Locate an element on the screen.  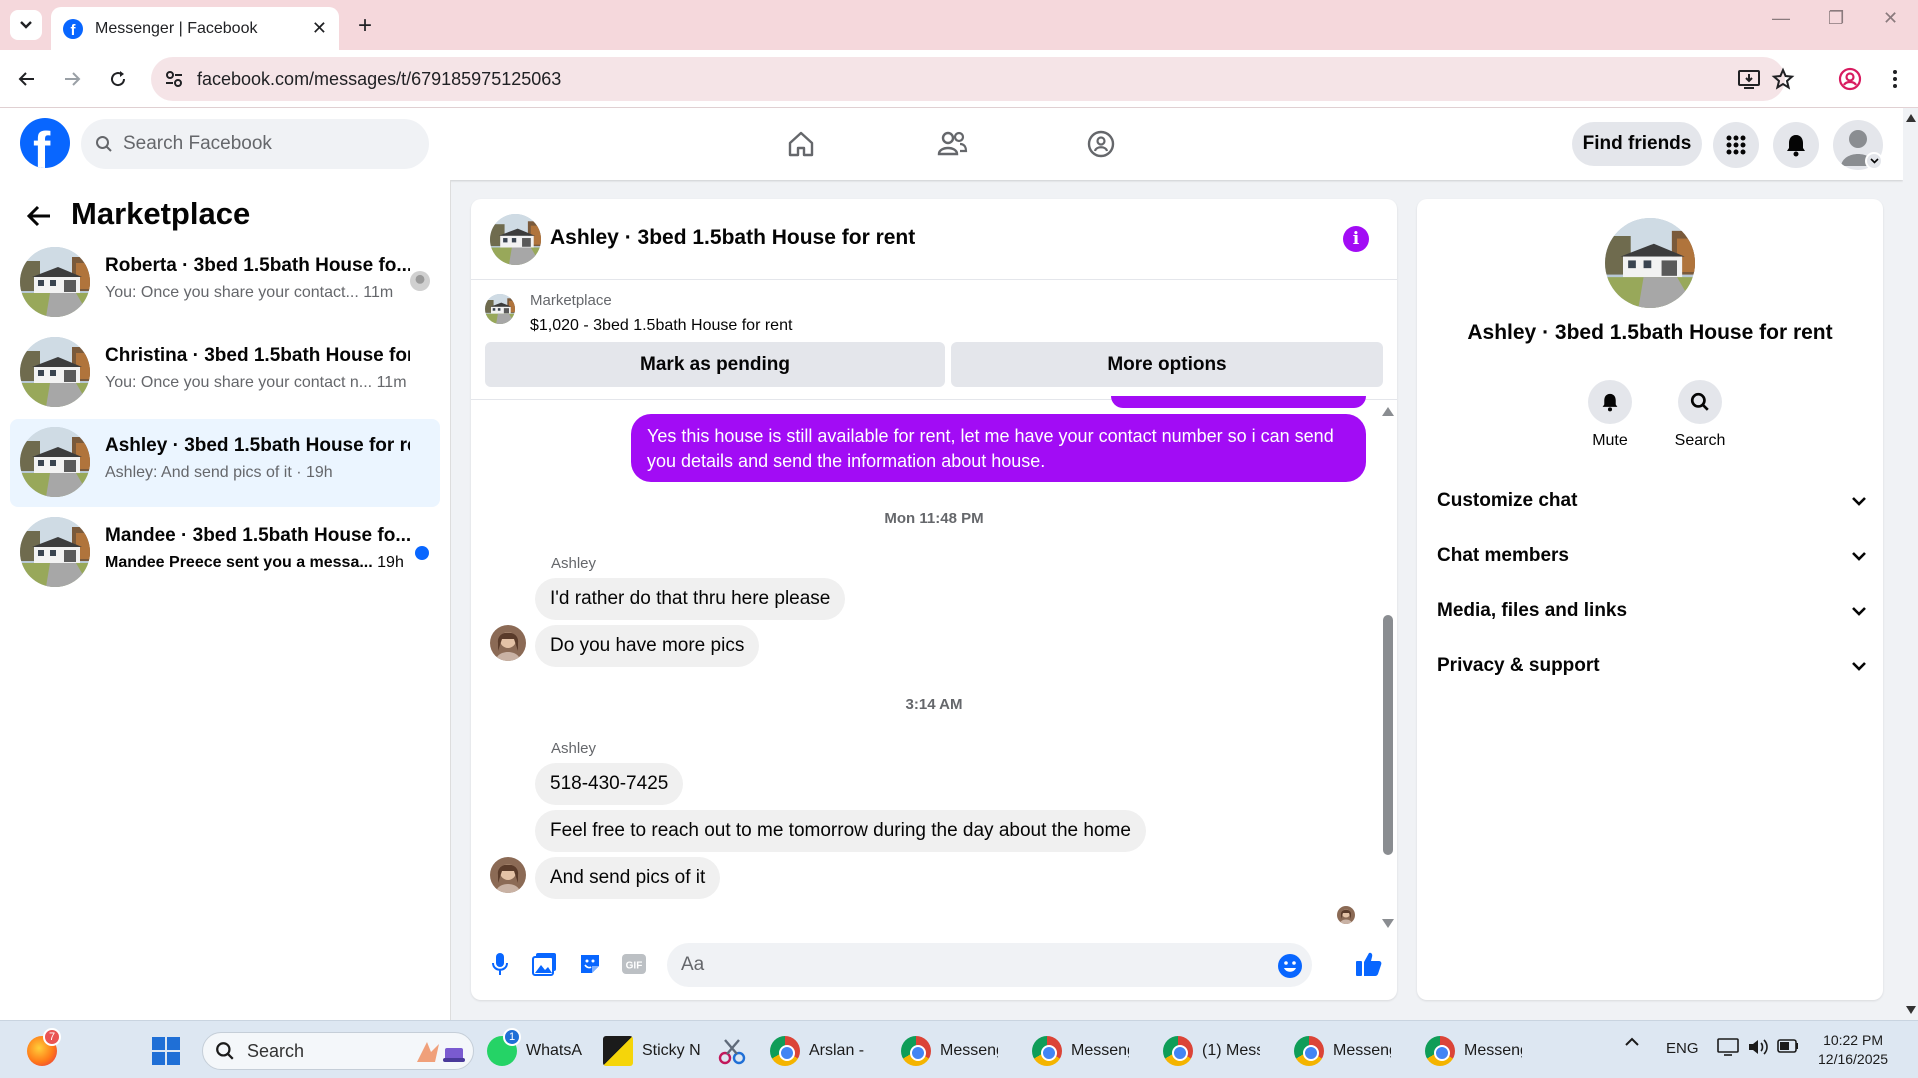
profile-account-icon is located at coordinates (1850, 79).